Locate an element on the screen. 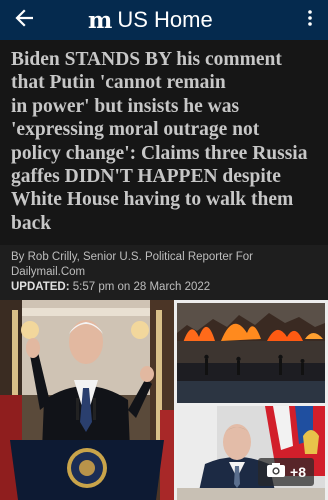 Image resolution: width=328 pixels, height=500 pixels. updated-label: UPDATED: is located at coordinates (40, 287).